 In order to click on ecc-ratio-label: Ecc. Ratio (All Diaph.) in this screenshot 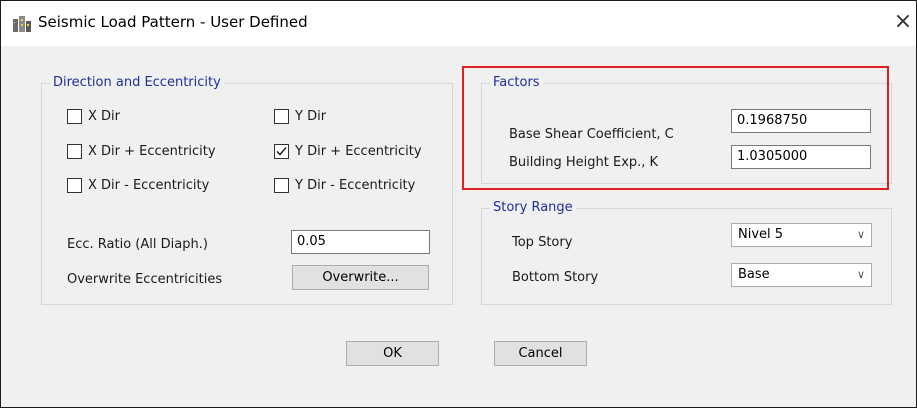, I will do `click(137, 244)`.